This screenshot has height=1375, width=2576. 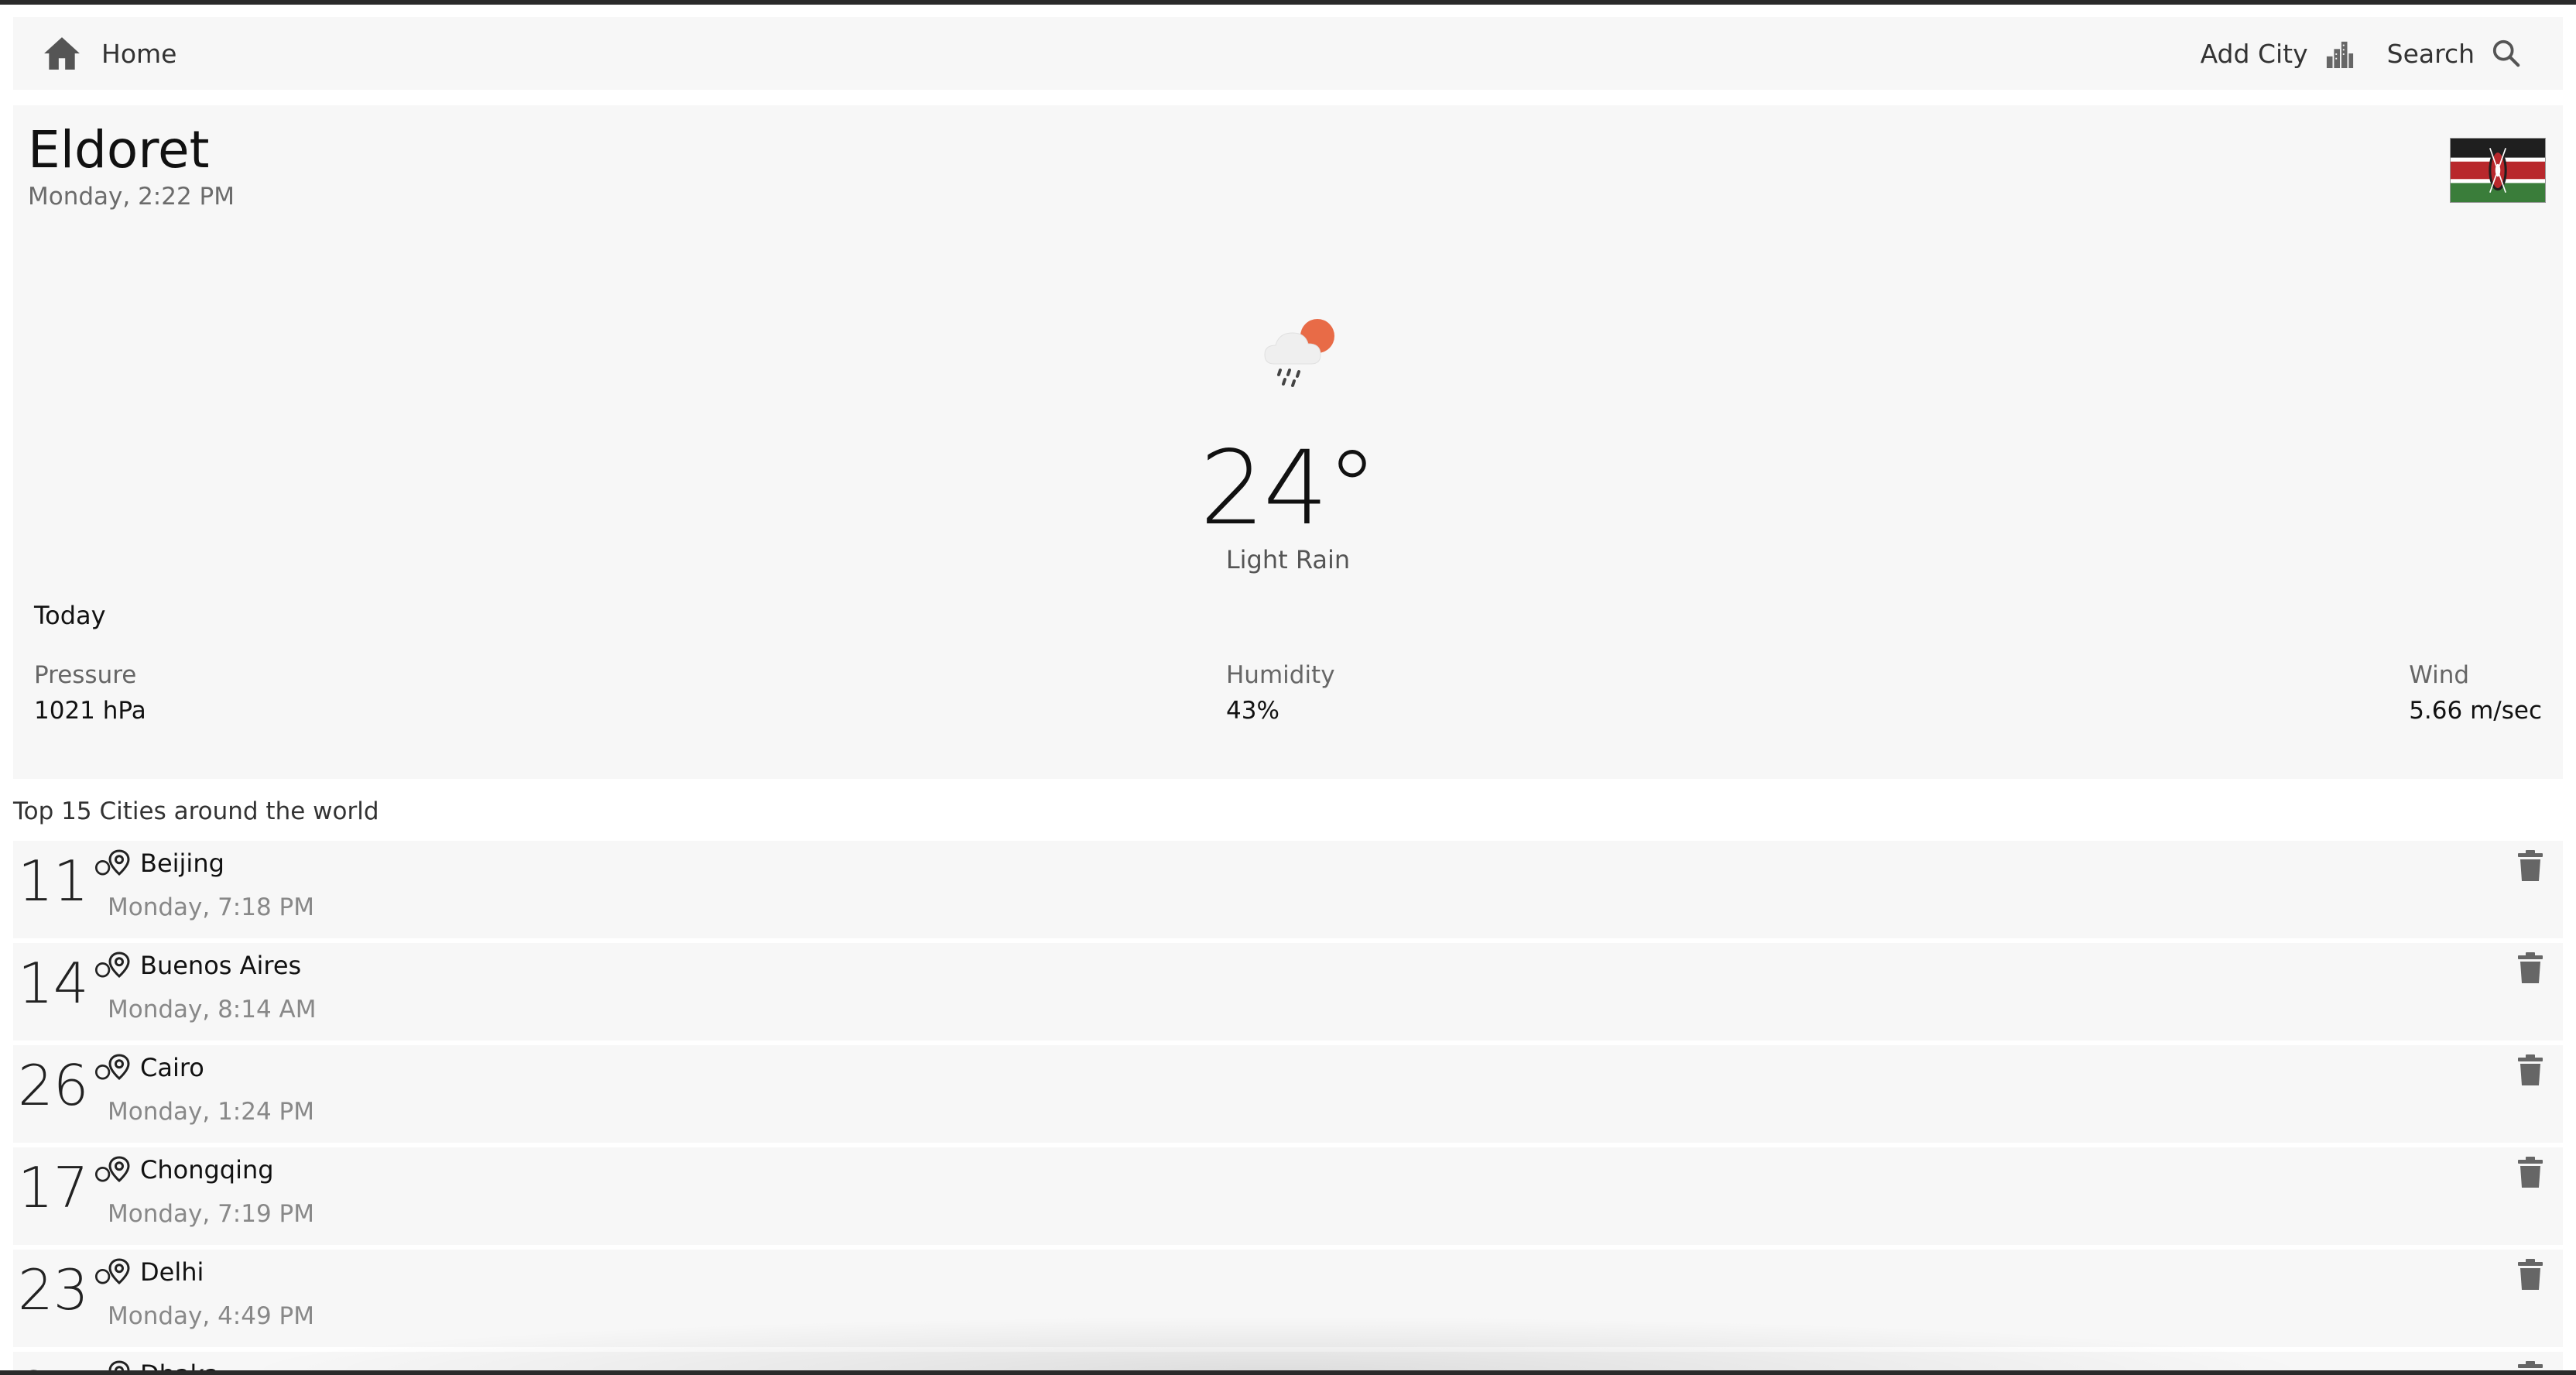 What do you see at coordinates (70, 615) in the screenshot?
I see `today-heading: Today` at bounding box center [70, 615].